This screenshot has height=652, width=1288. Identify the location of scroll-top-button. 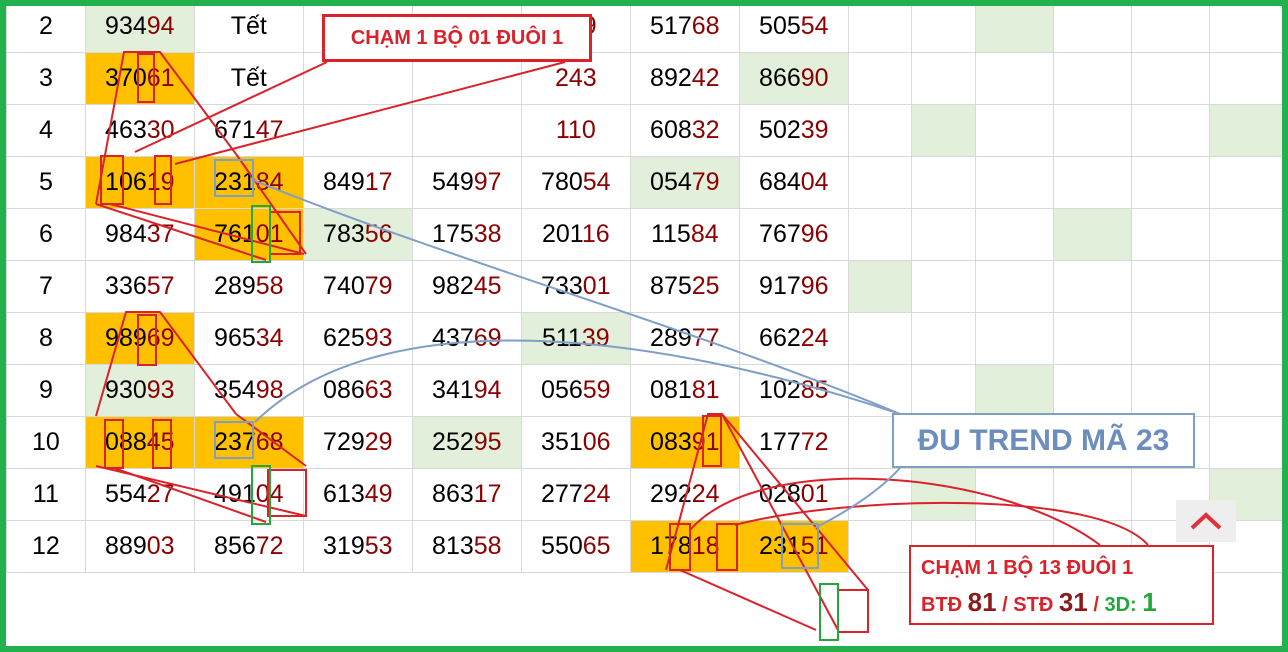
(1206, 521).